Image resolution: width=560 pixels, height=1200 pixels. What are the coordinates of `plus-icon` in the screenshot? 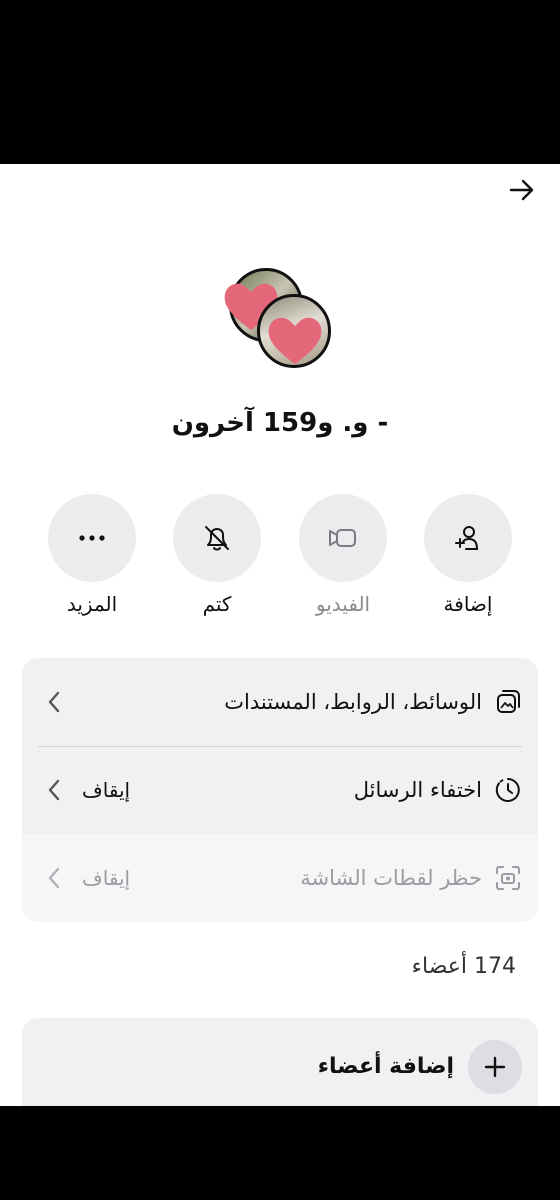 It's located at (495, 1067).